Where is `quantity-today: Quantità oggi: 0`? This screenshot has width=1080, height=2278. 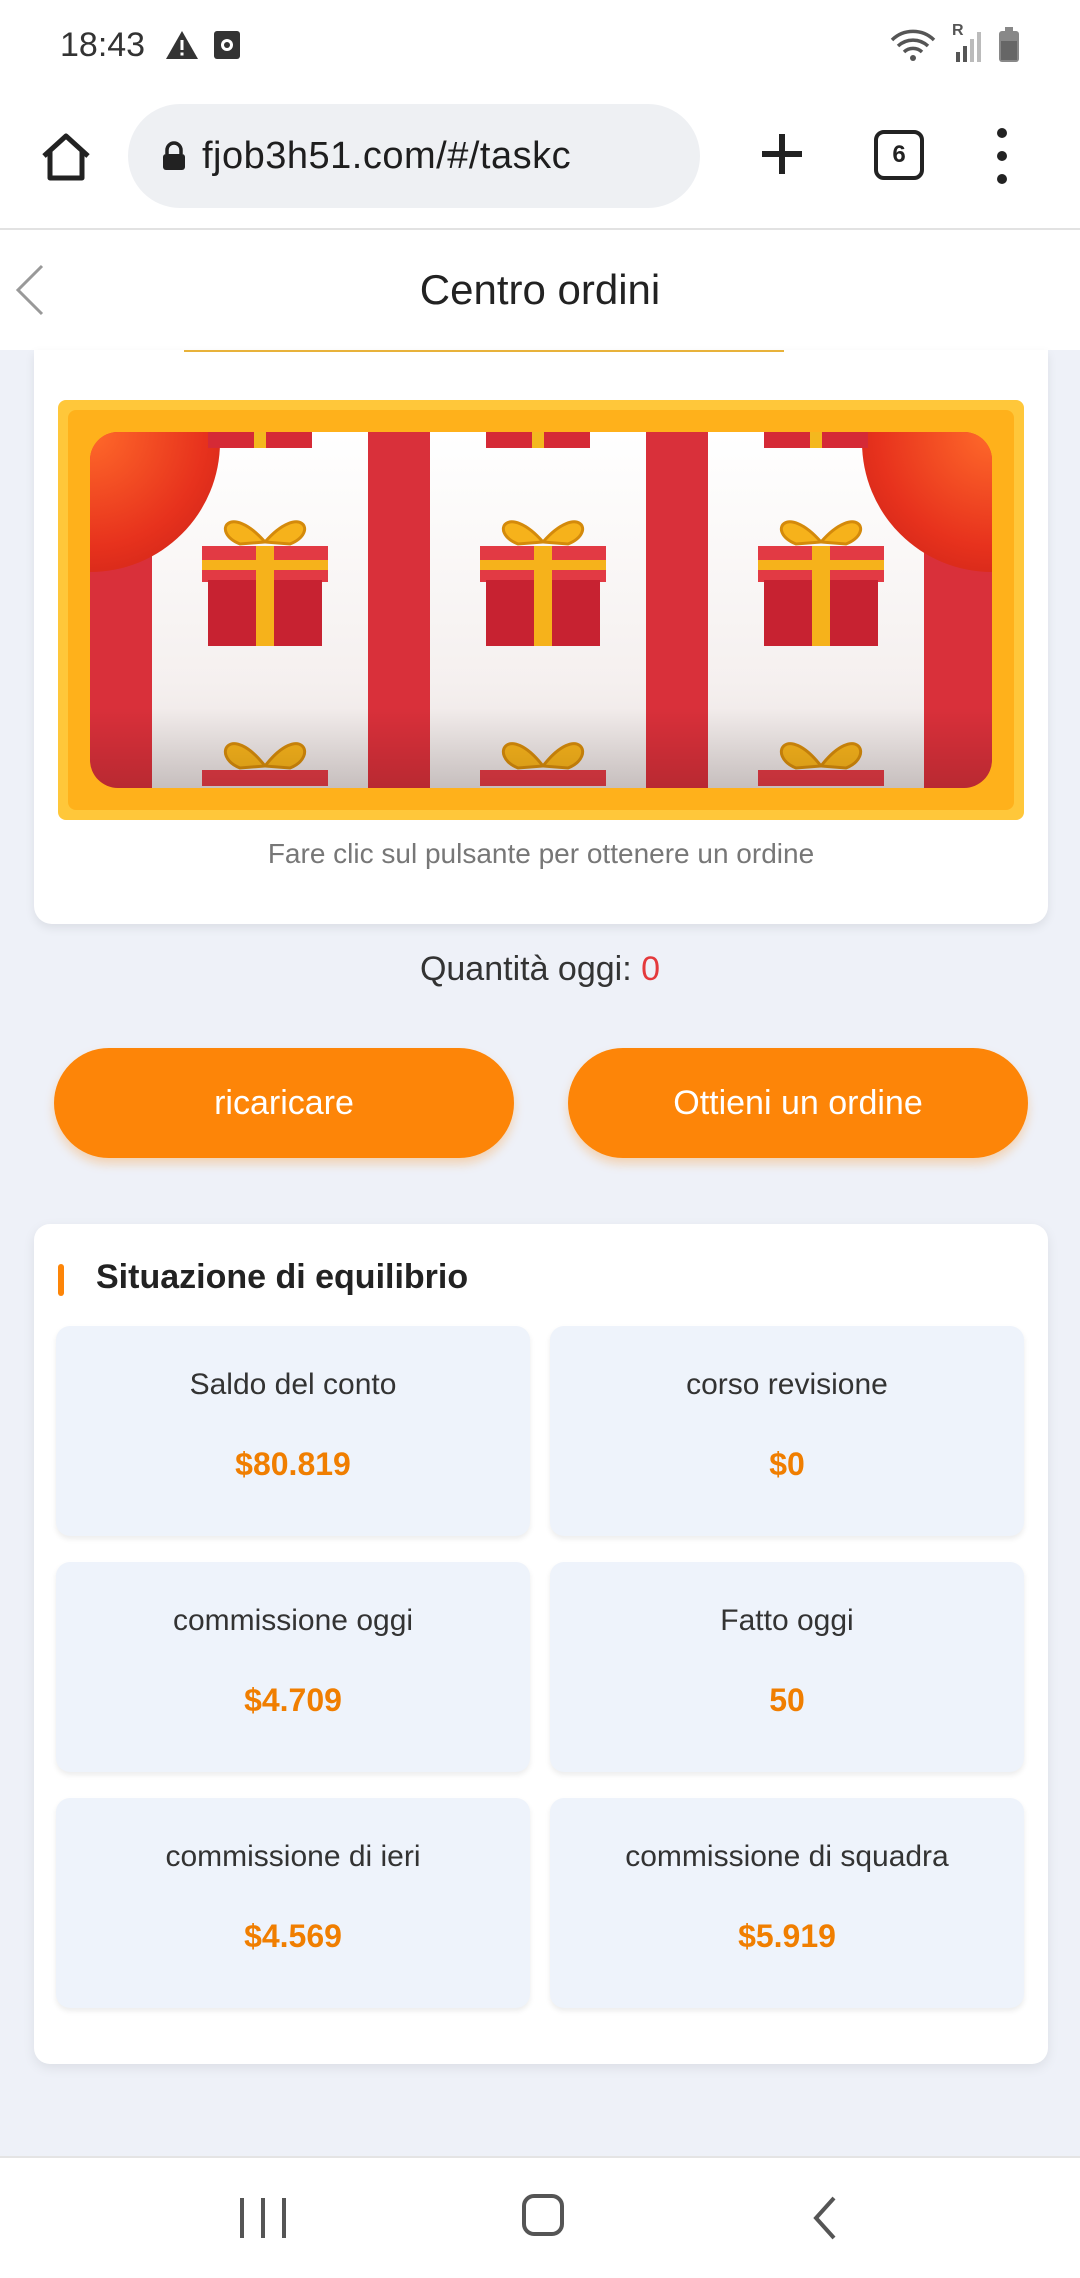
quantity-today: Quantità oggi: 0 is located at coordinates (540, 969).